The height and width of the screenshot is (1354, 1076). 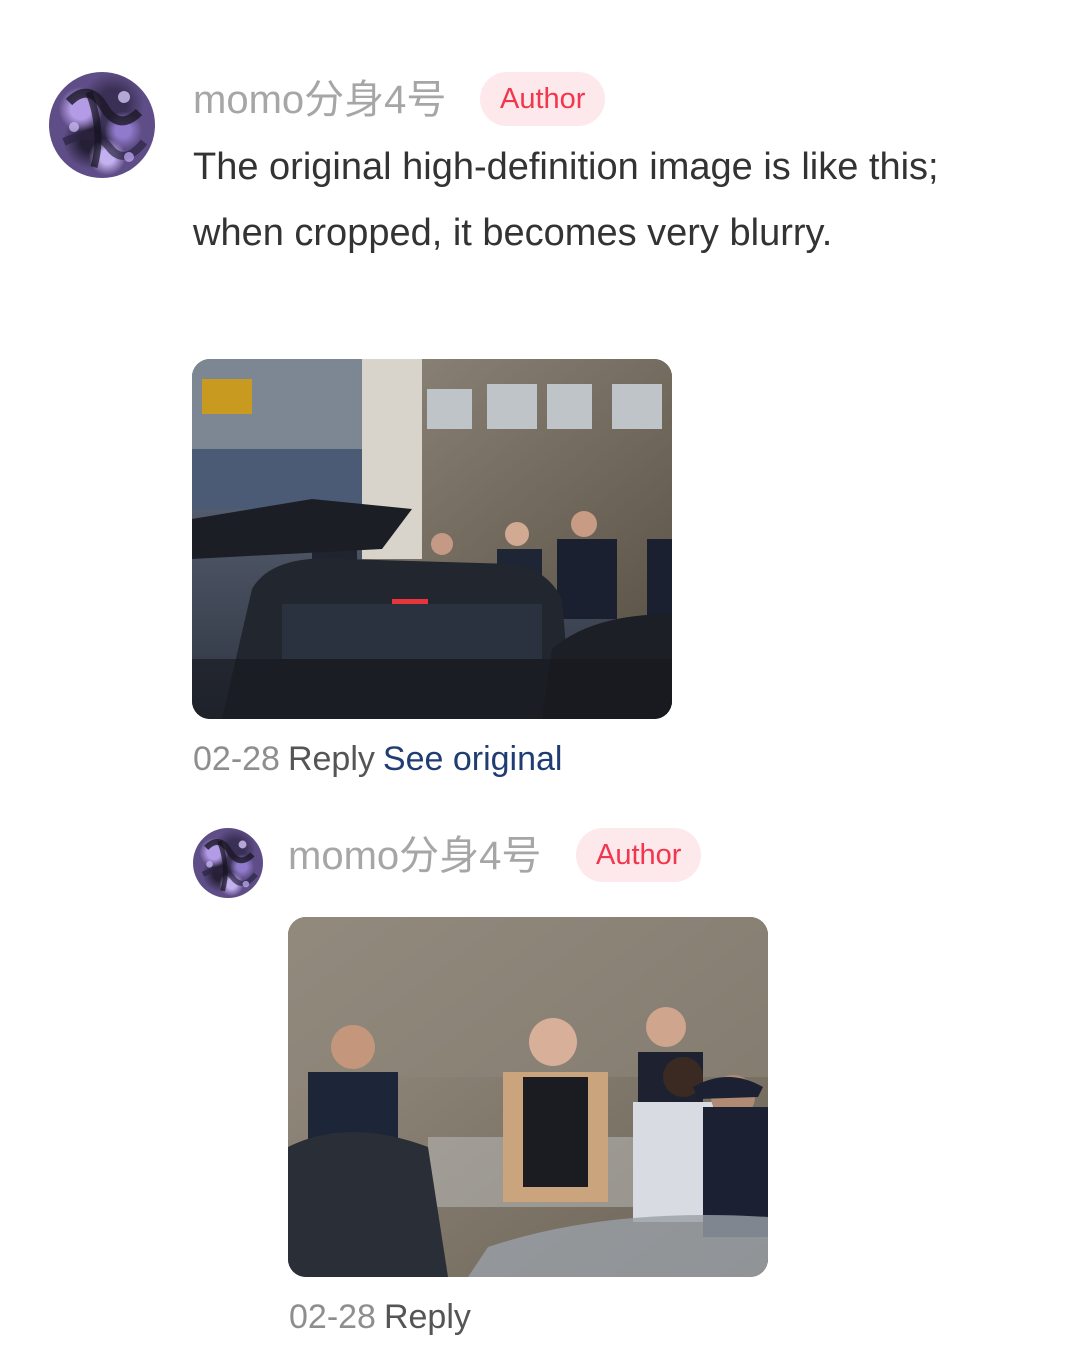 I want to click on reply-meta: 02-28 Reply, so click(x=380, y=1317).